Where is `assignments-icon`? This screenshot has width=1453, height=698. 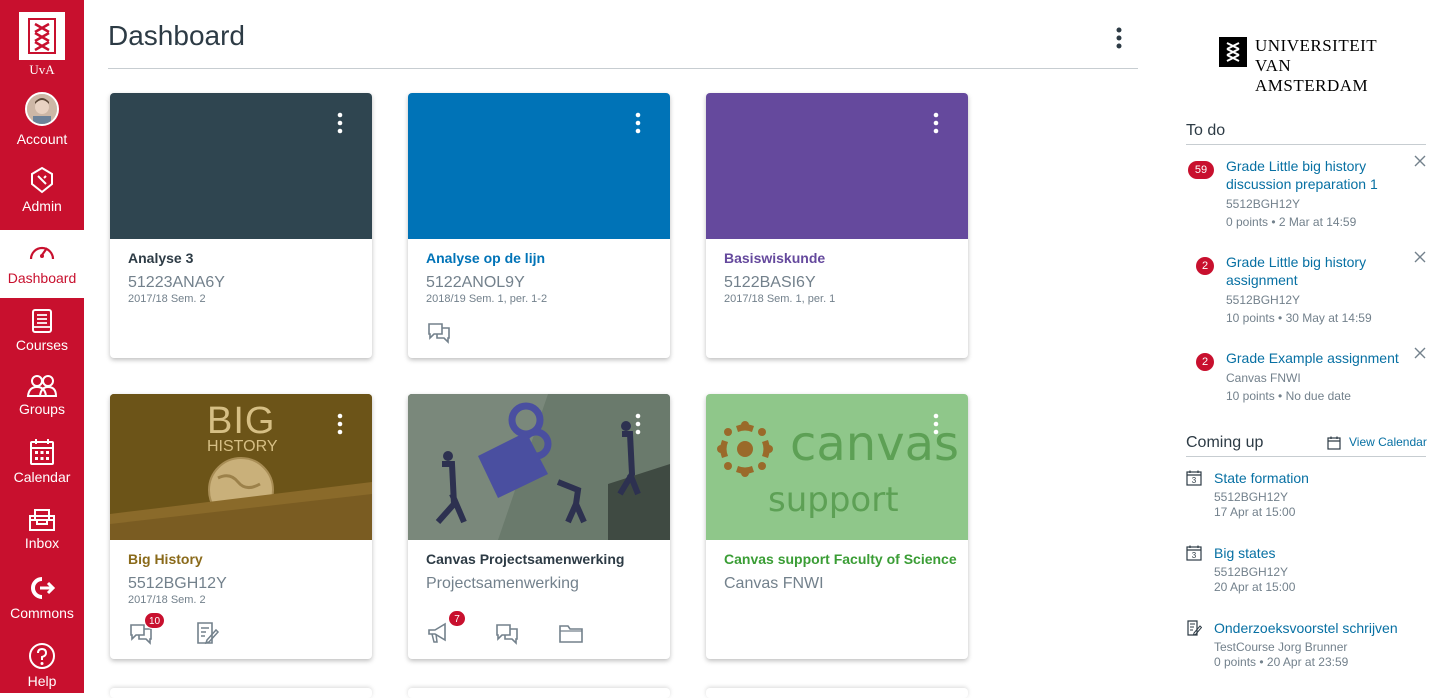
assignments-icon is located at coordinates (207, 633).